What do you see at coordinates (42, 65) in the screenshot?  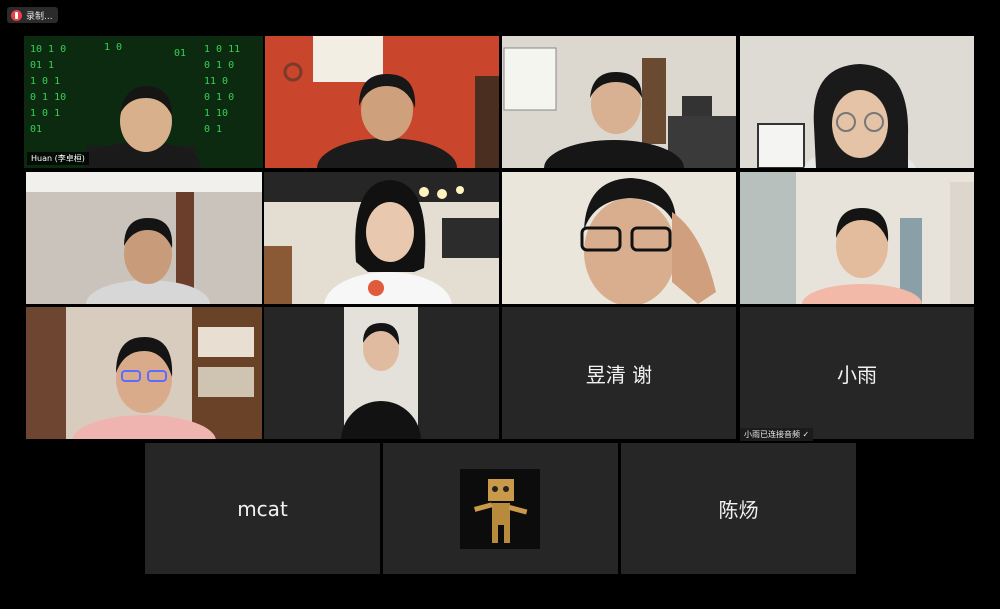 I see `svg-text: 01 1` at bounding box center [42, 65].